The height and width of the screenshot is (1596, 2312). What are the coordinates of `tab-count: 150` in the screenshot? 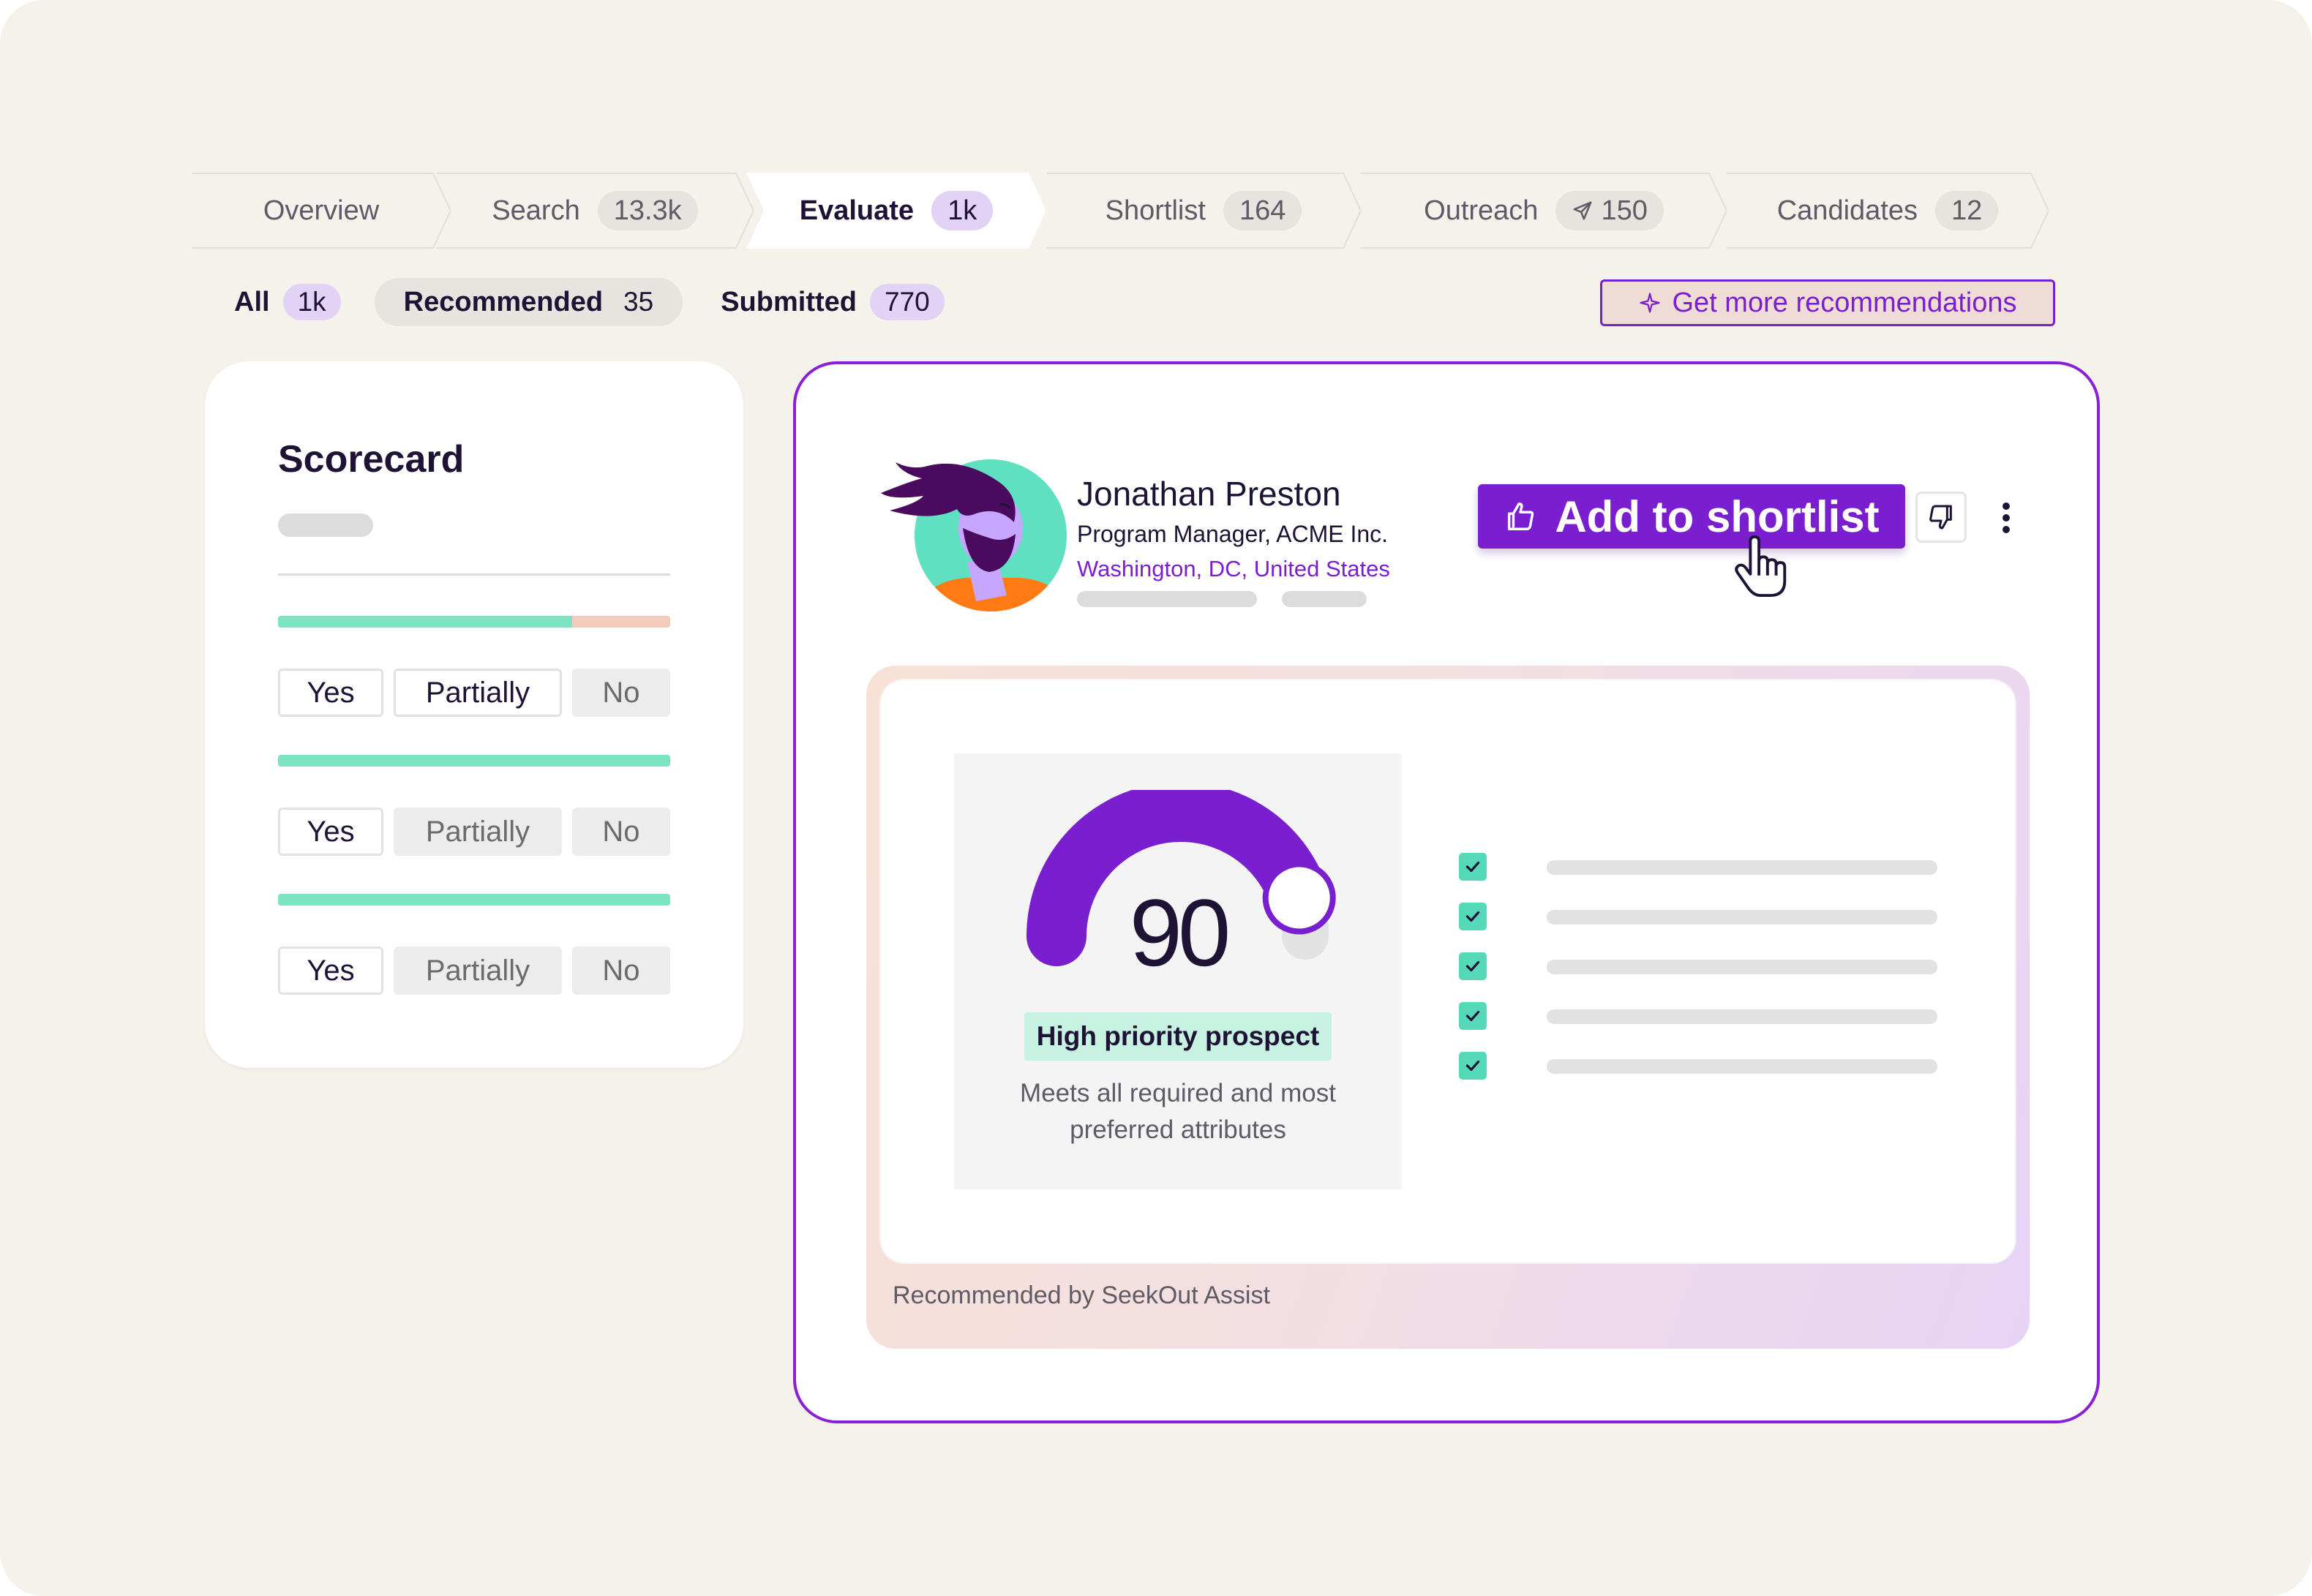 It's located at (1610, 210).